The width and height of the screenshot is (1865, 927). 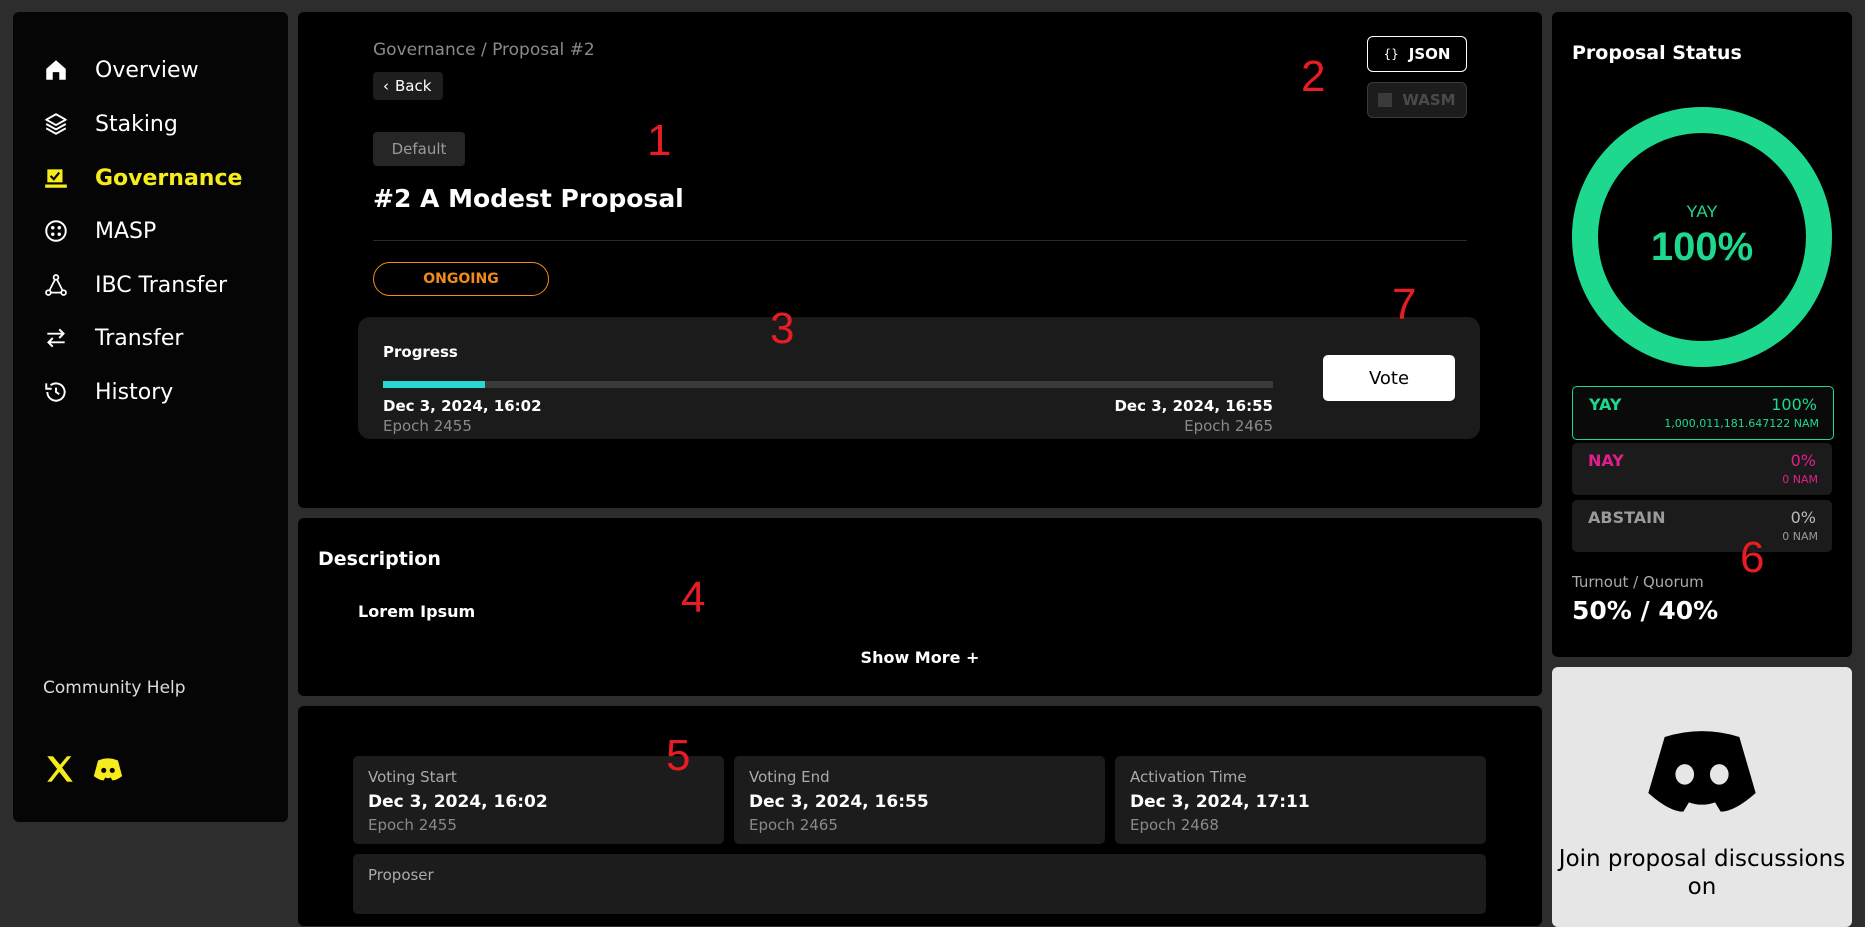 I want to click on end-epoch: Epoch 2465, so click(x=1228, y=426).